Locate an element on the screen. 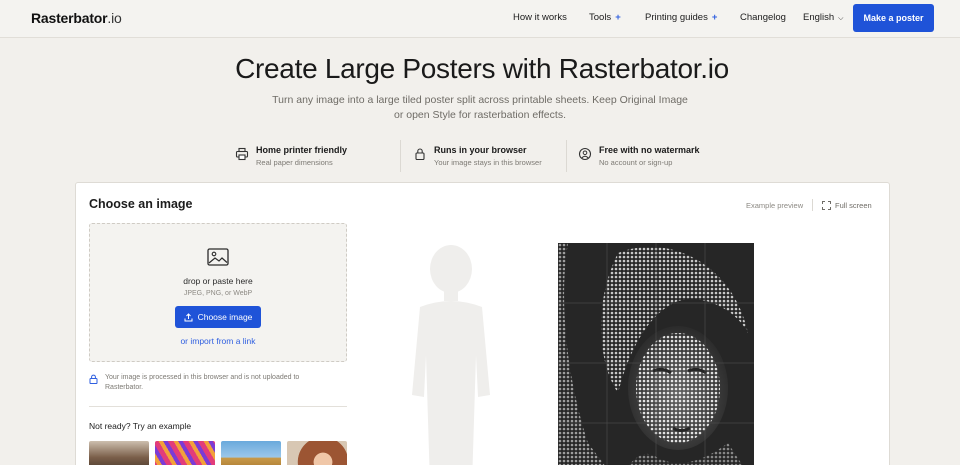 This screenshot has height=465, width=960. example-thumb-colorful-pattern is located at coordinates (185, 453).